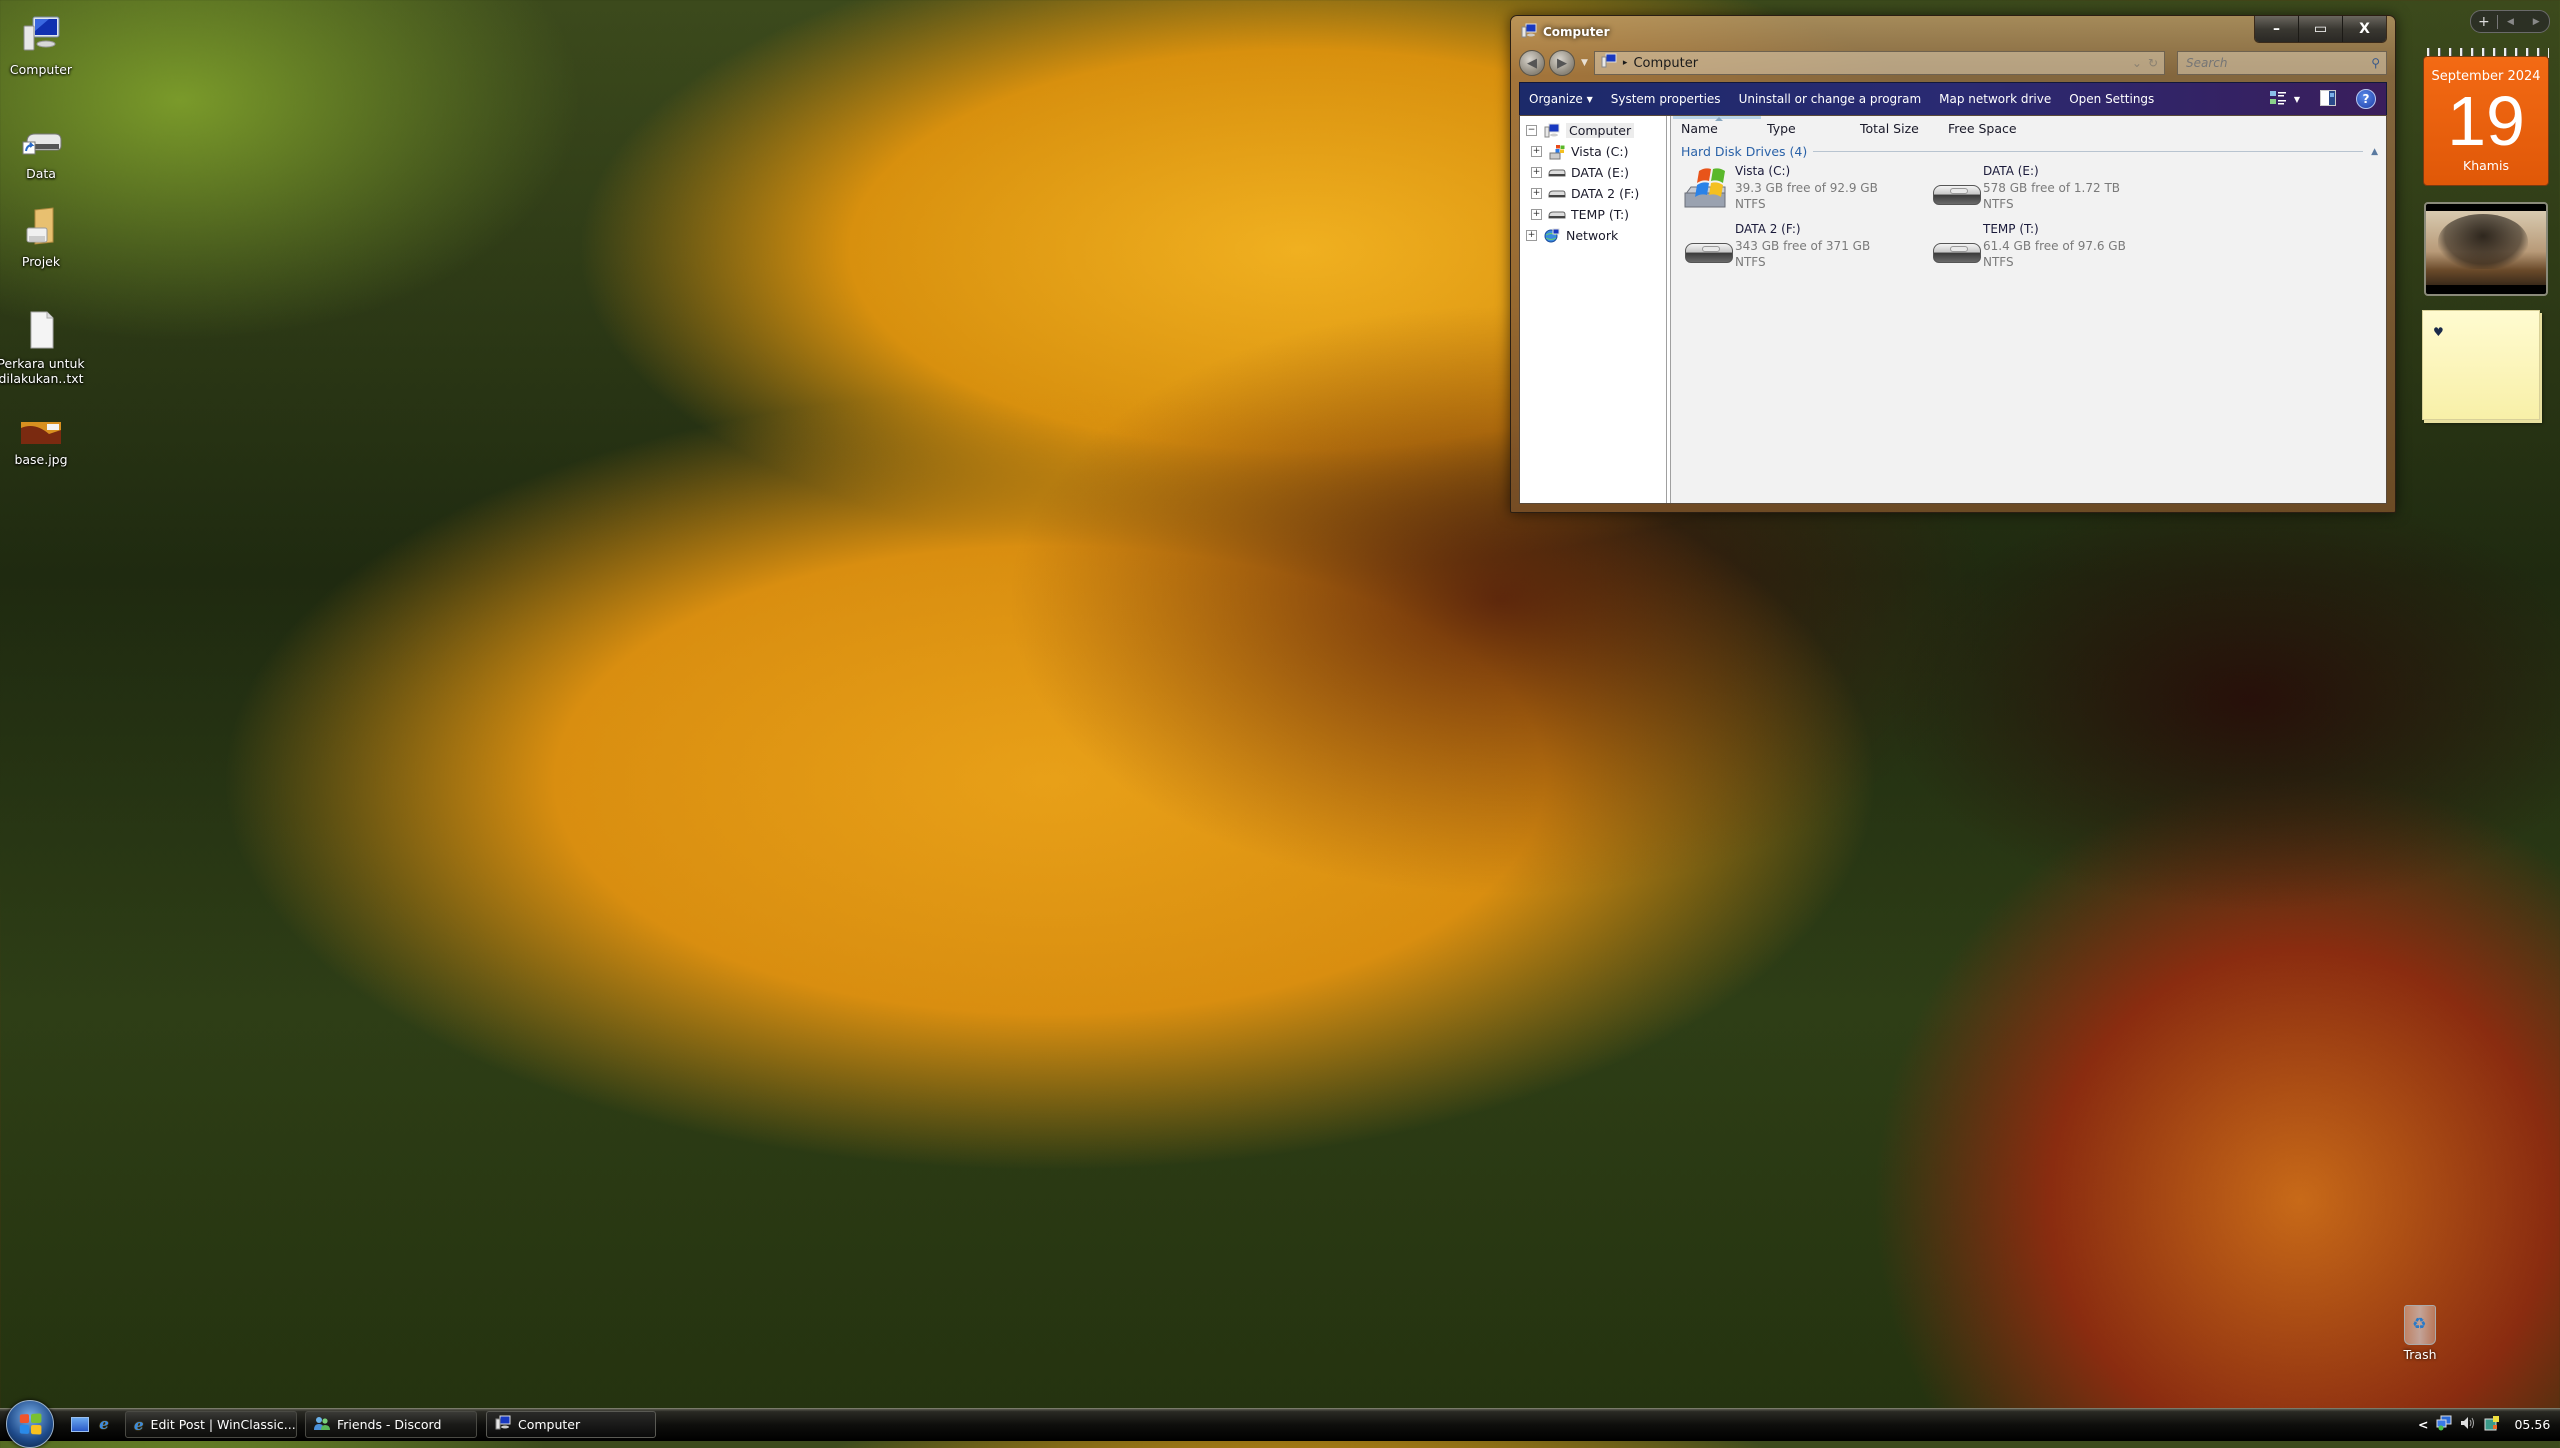 The height and width of the screenshot is (1448, 2560). What do you see at coordinates (2137, 63) in the screenshot?
I see `address-dropdown-icon: ⌄` at bounding box center [2137, 63].